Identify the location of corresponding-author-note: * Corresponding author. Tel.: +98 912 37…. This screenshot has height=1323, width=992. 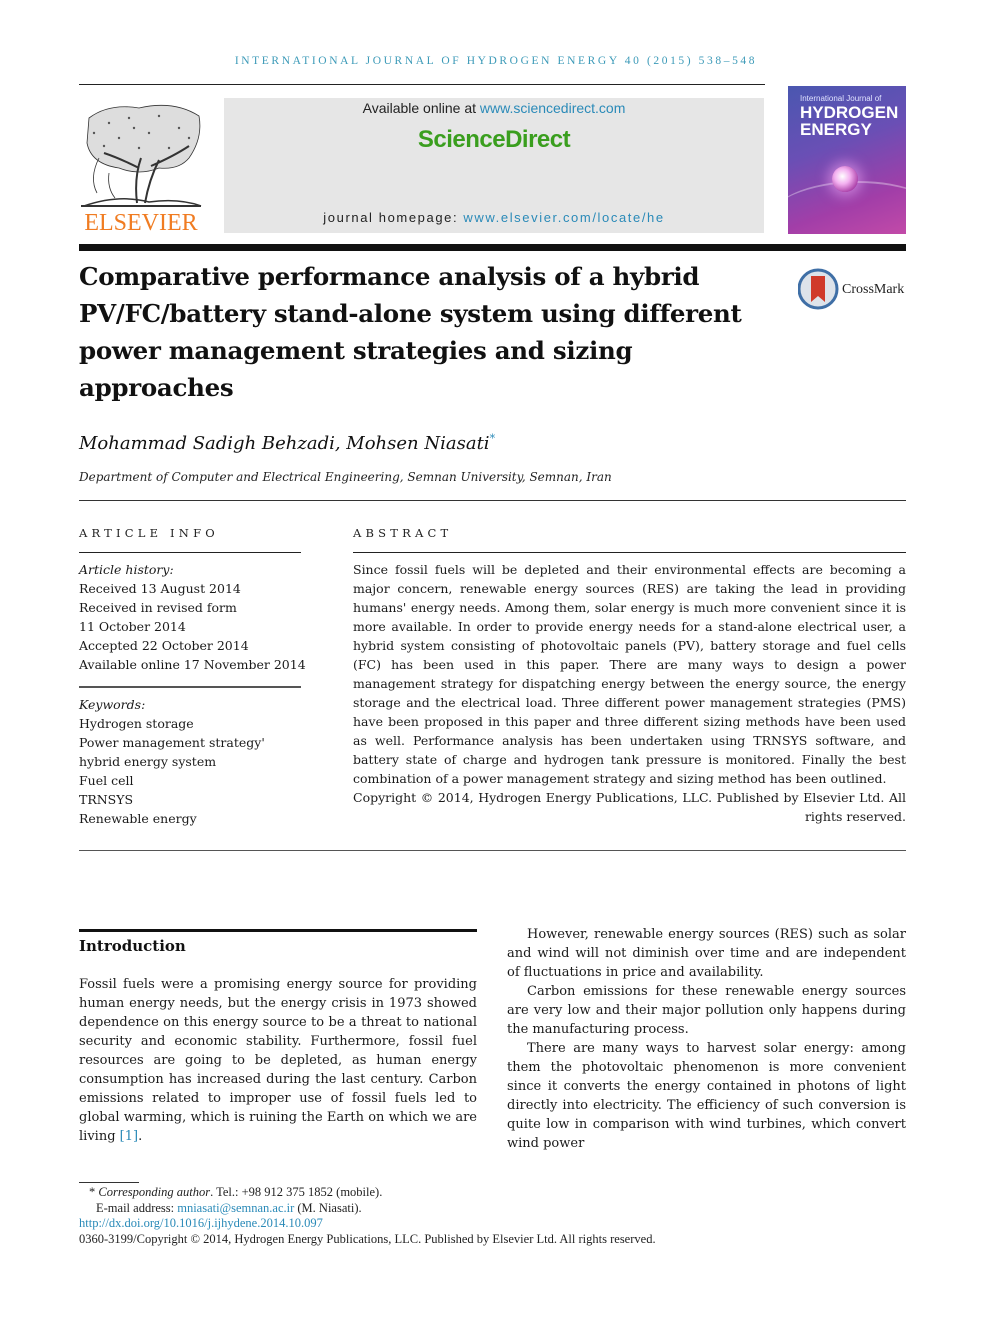
(489, 1193).